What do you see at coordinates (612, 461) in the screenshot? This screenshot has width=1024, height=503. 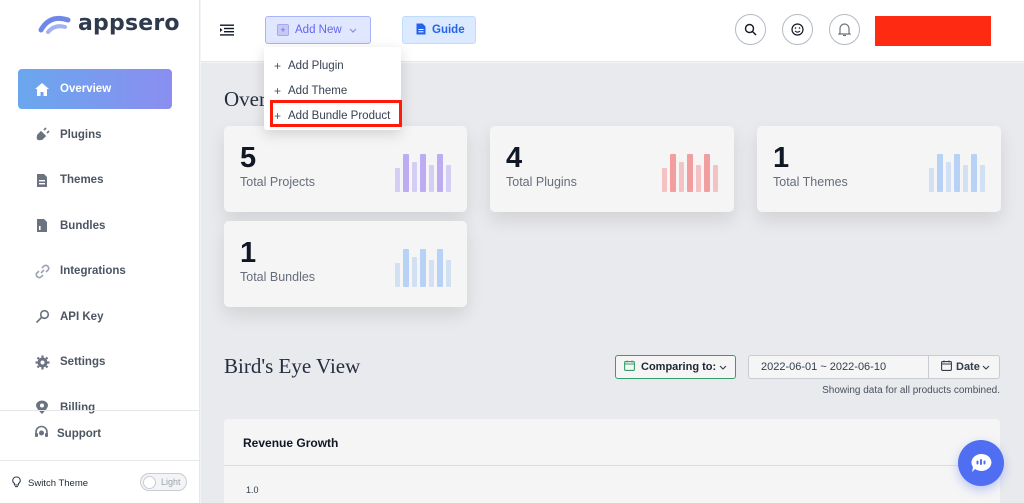 I see `revenue-growth-card: Revenue Growth 1.0` at bounding box center [612, 461].